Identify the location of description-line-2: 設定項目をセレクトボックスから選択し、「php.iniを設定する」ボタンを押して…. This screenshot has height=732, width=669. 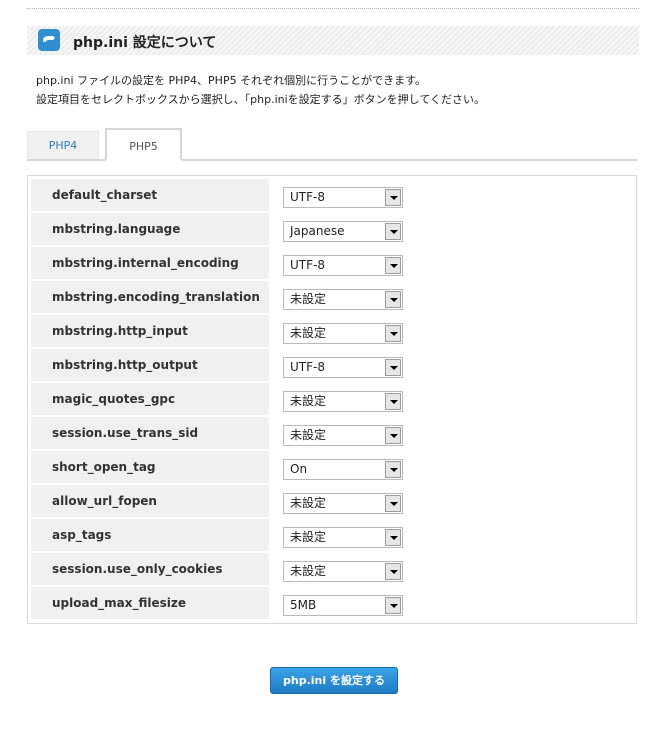
(261, 99).